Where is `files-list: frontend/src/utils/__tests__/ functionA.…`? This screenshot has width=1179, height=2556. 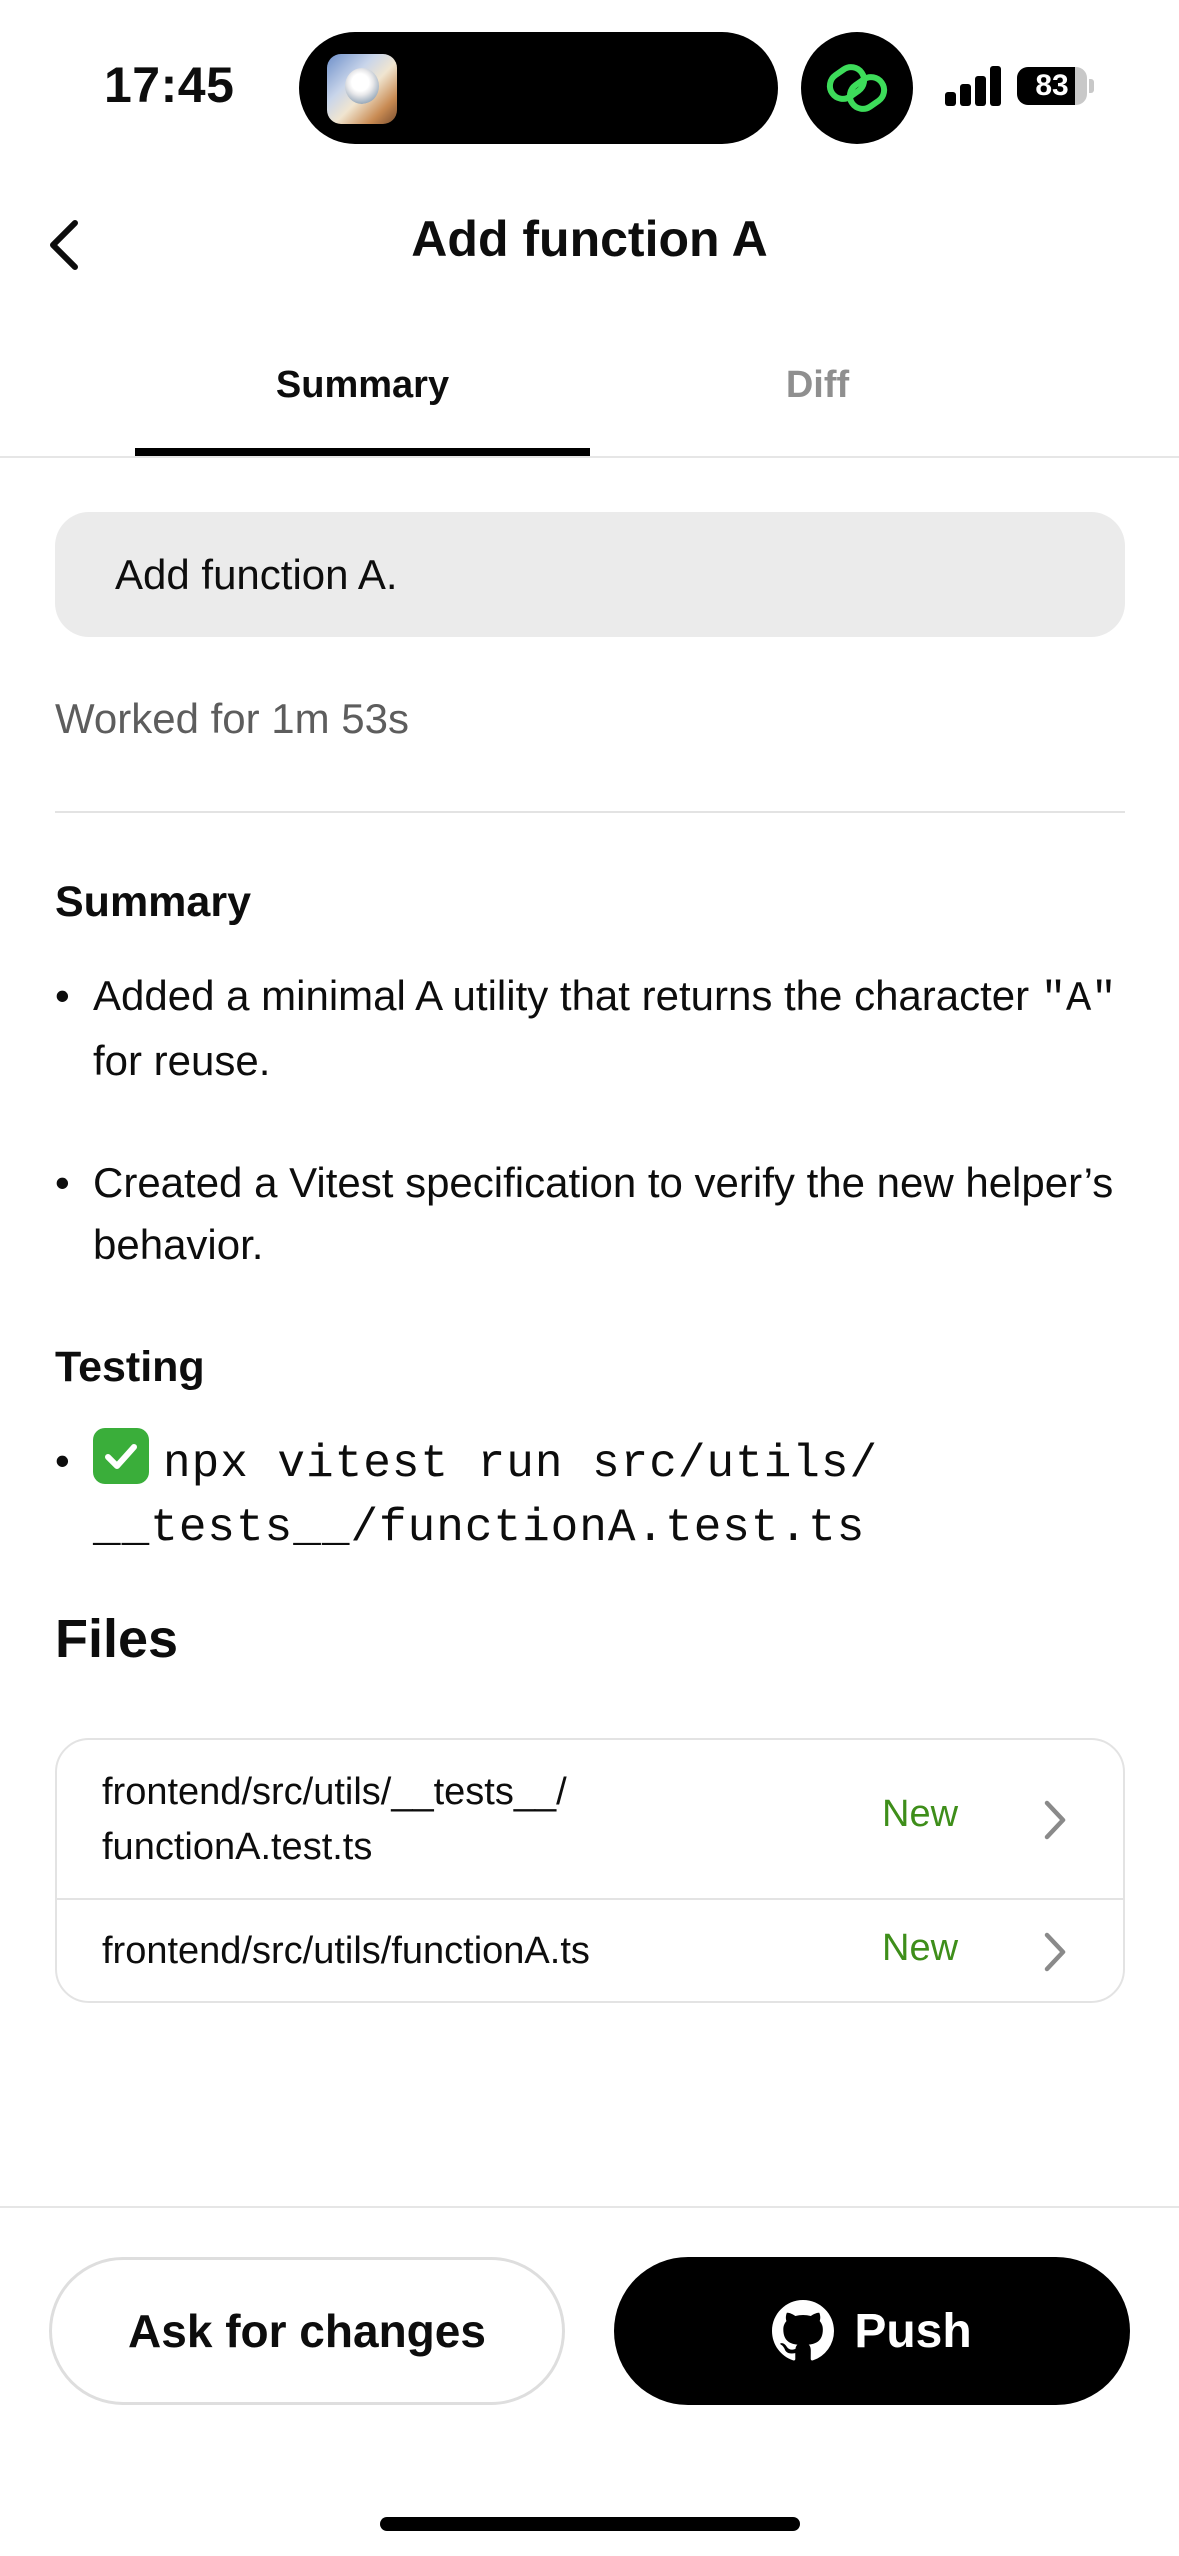
files-list: frontend/src/utils/__tests__/ functionA.… is located at coordinates (590, 1870).